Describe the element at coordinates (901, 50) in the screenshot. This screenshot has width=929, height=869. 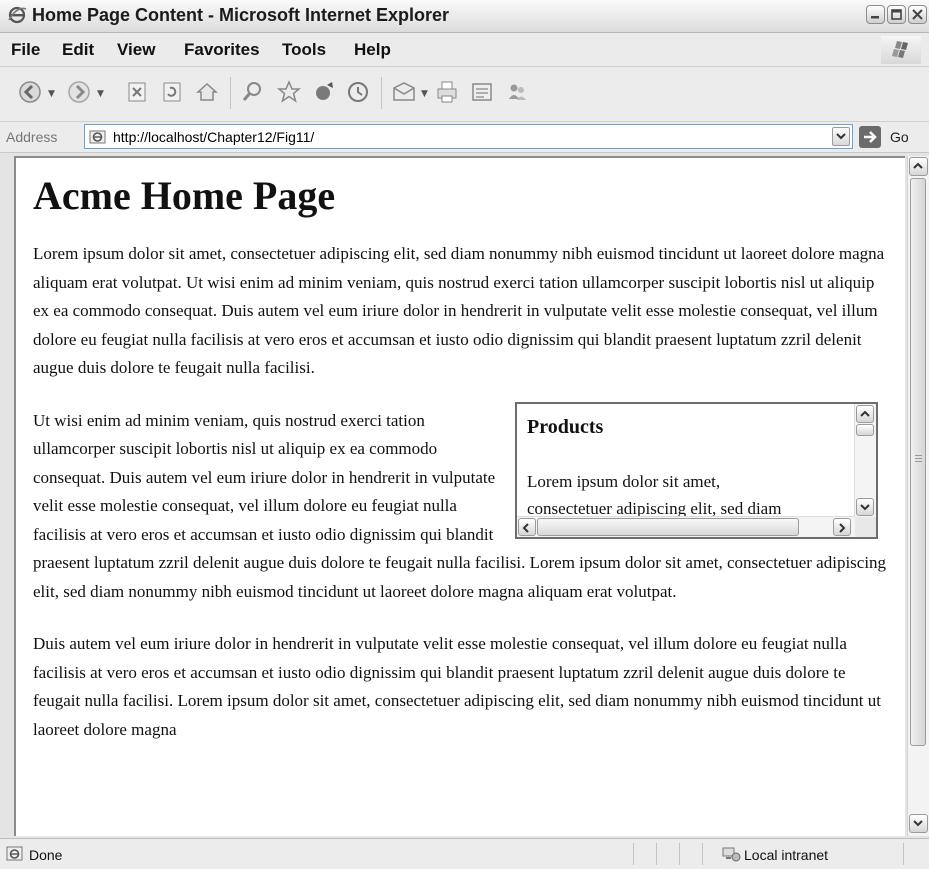
I see `windows-logo-icon` at that location.